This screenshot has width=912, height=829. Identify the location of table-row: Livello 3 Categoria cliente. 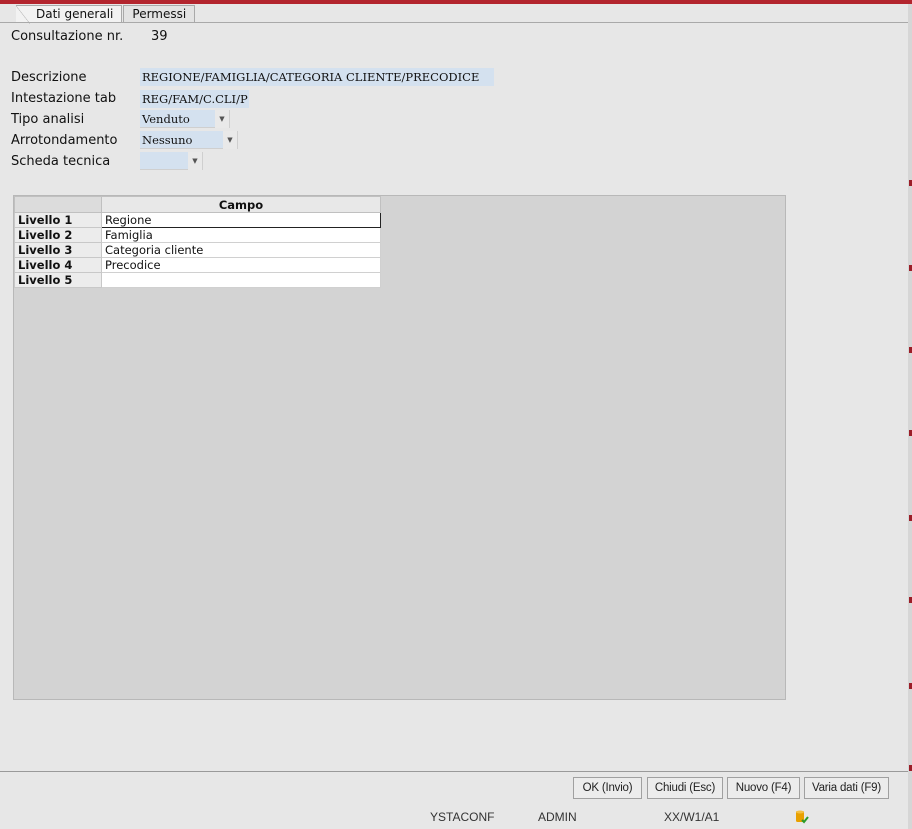
(197, 250).